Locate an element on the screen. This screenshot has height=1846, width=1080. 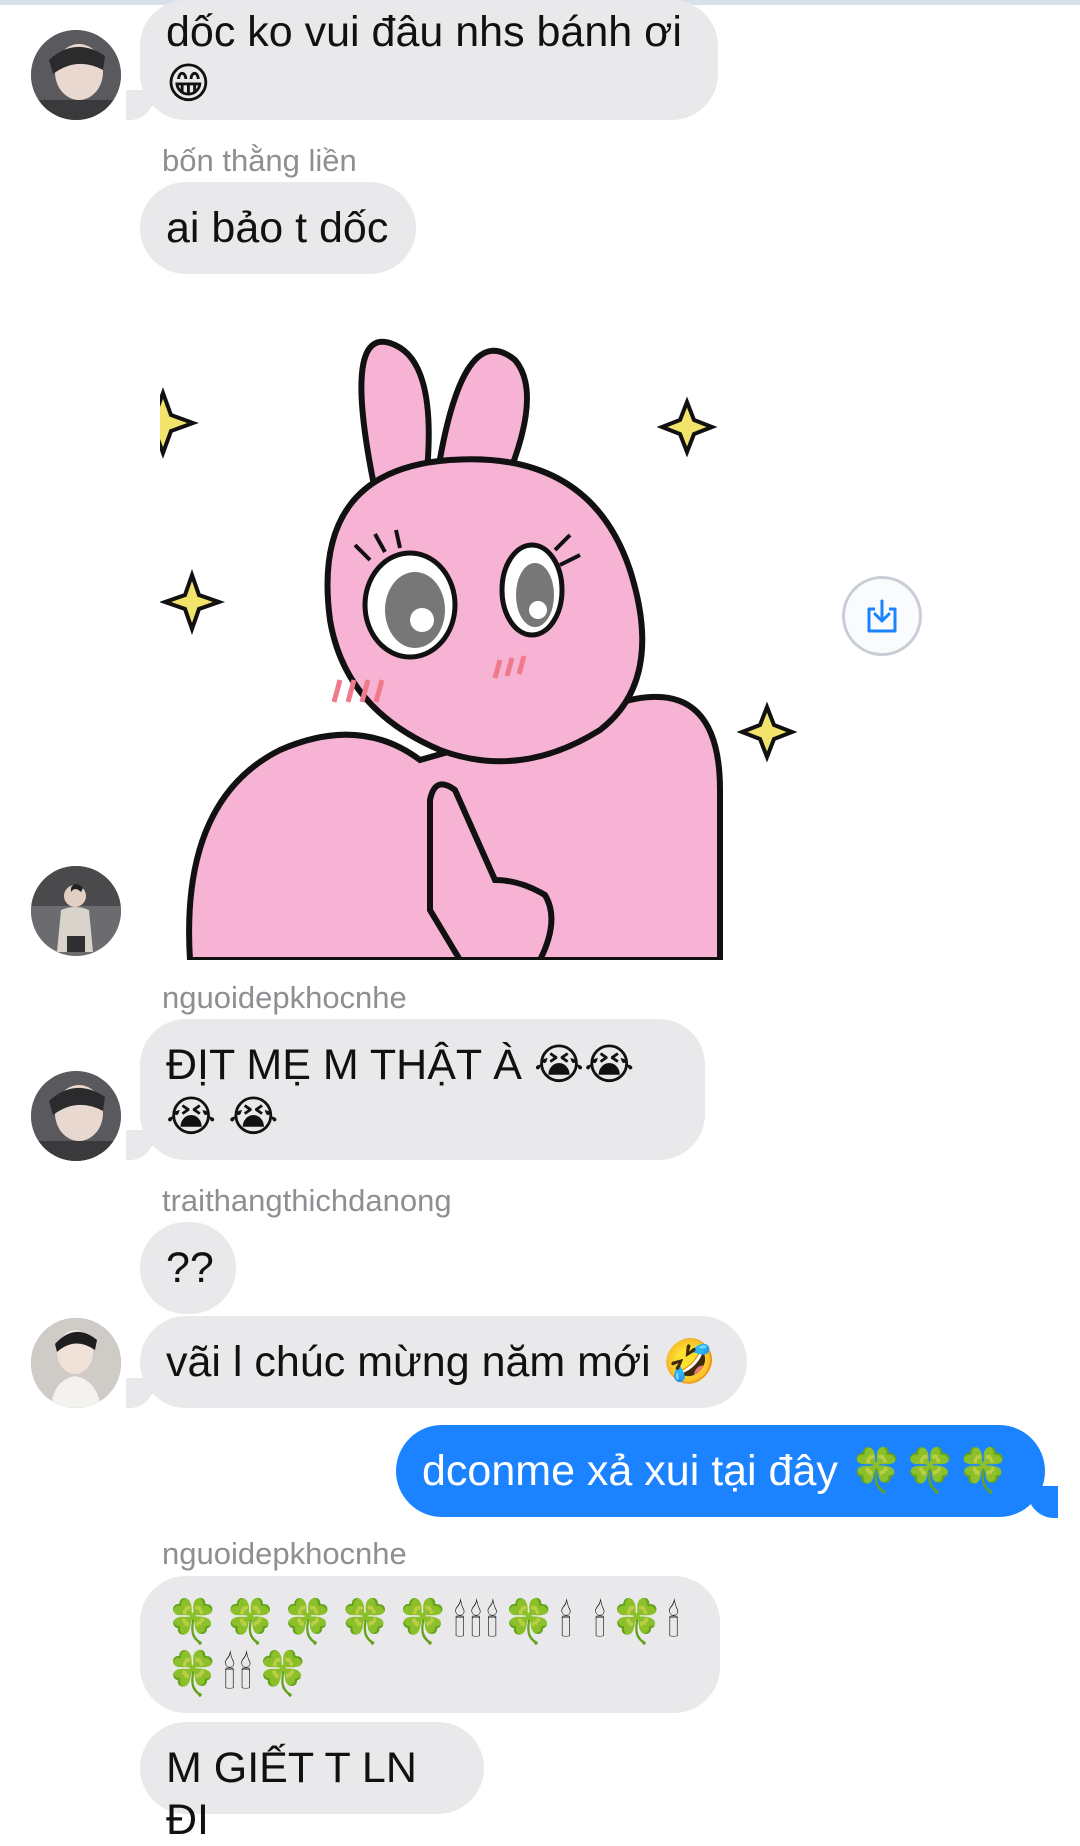
outgoing-message-bubble: dconme xả xui tại đây 🍀🍀🍀 is located at coordinates (720, 1471).